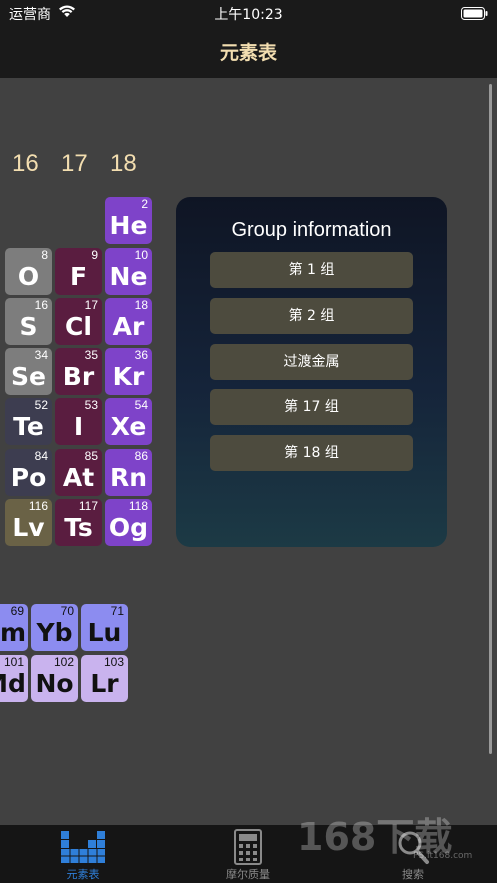  Describe the element at coordinates (123, 163) in the screenshot. I see `group-number-18: 18` at that location.